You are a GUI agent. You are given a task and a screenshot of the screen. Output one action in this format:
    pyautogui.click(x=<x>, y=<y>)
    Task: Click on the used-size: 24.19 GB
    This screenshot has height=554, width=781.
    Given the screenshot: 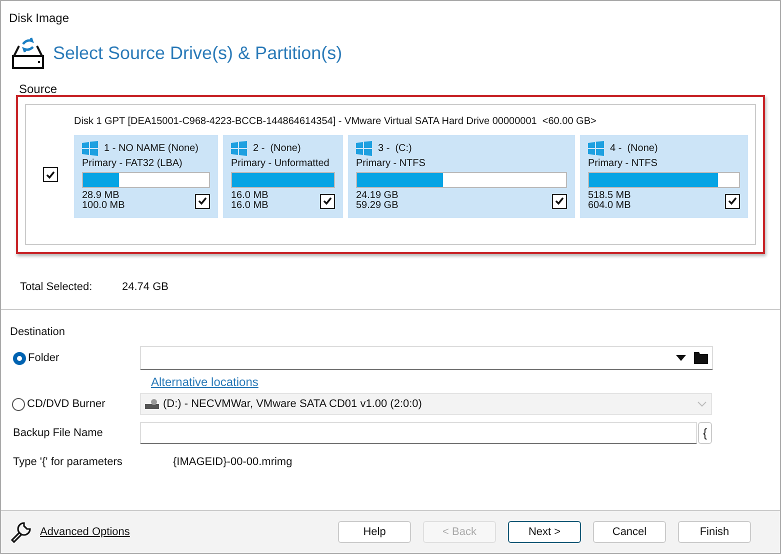 What is the action you would take?
    pyautogui.click(x=377, y=196)
    